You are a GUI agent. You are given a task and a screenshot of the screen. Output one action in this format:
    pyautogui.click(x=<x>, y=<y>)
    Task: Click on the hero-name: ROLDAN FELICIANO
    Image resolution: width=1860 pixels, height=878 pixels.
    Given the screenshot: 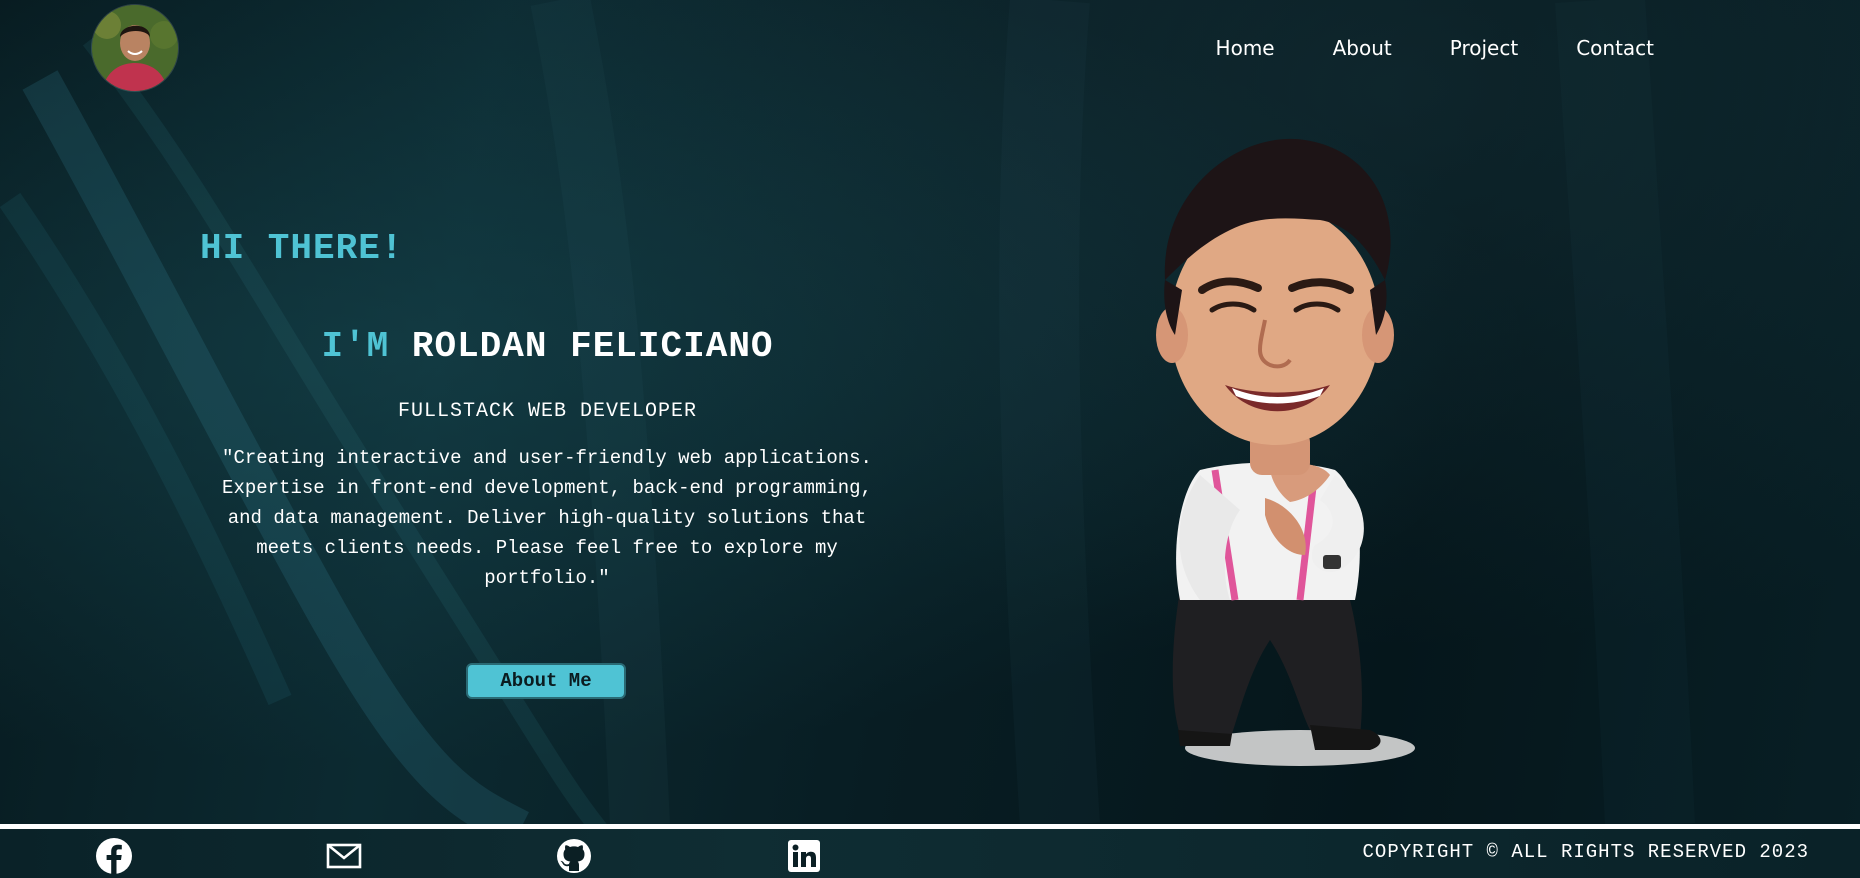 What is the action you would take?
    pyautogui.click(x=592, y=346)
    